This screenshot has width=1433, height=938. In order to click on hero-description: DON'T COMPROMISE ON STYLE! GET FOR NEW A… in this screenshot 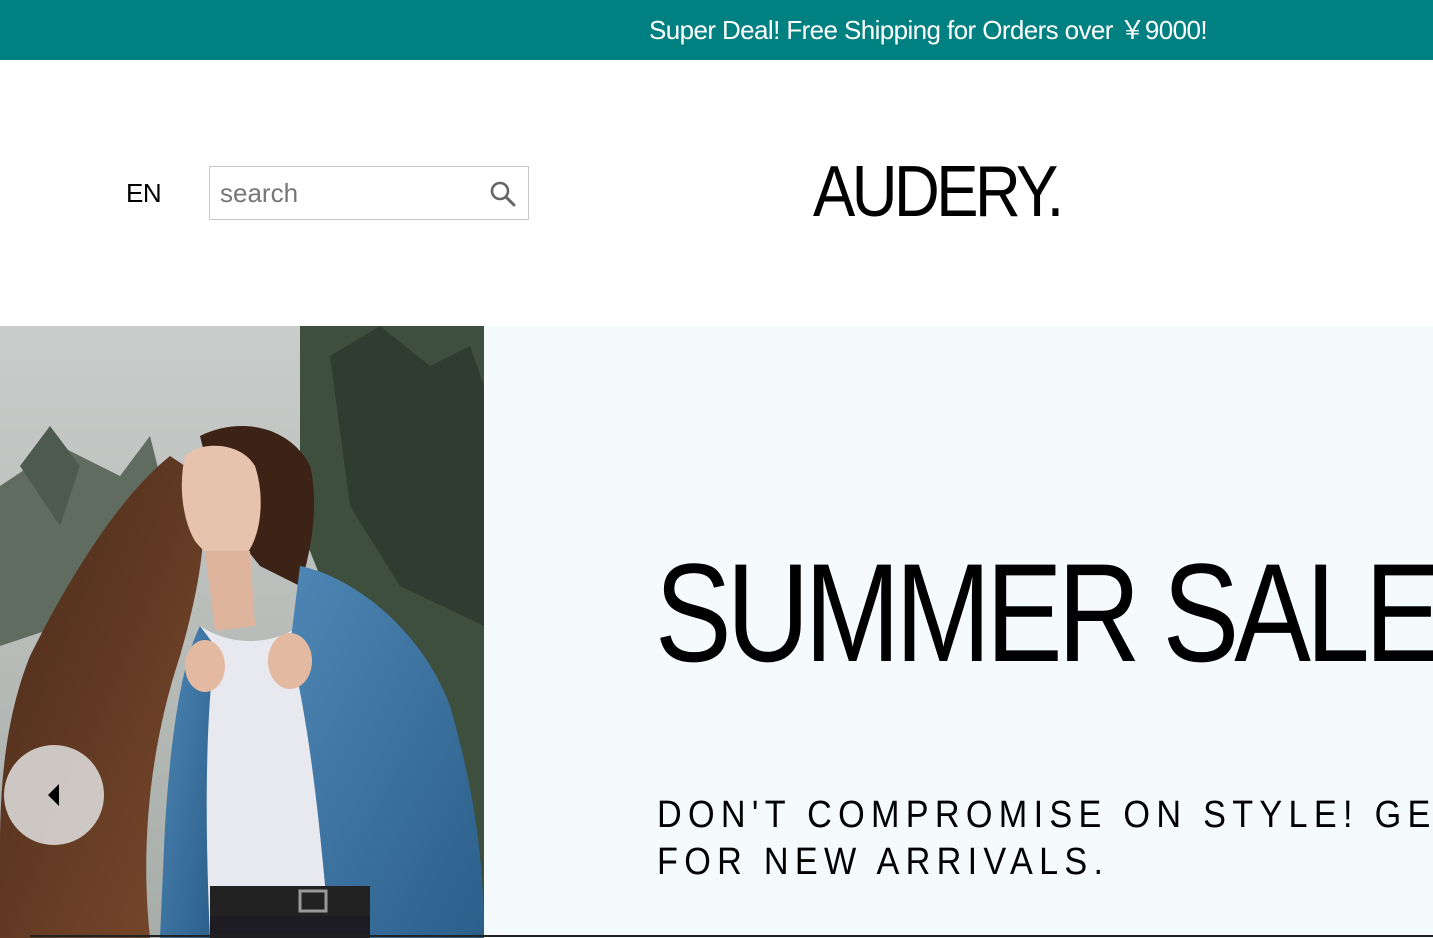, I will do `click(1045, 838)`.